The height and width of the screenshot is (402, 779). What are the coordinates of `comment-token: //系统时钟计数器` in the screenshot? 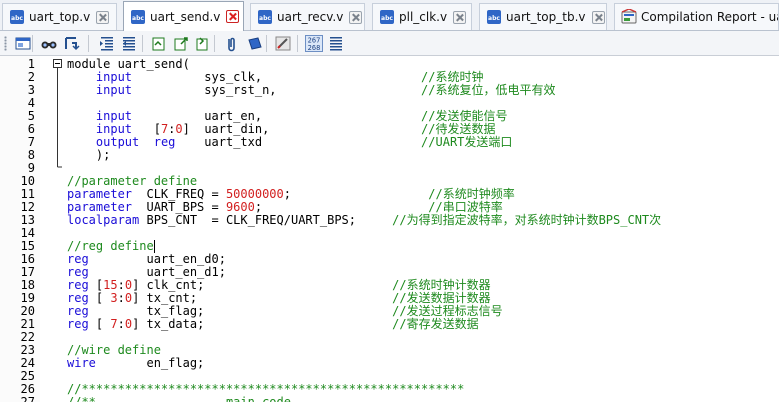 It's located at (441, 285).